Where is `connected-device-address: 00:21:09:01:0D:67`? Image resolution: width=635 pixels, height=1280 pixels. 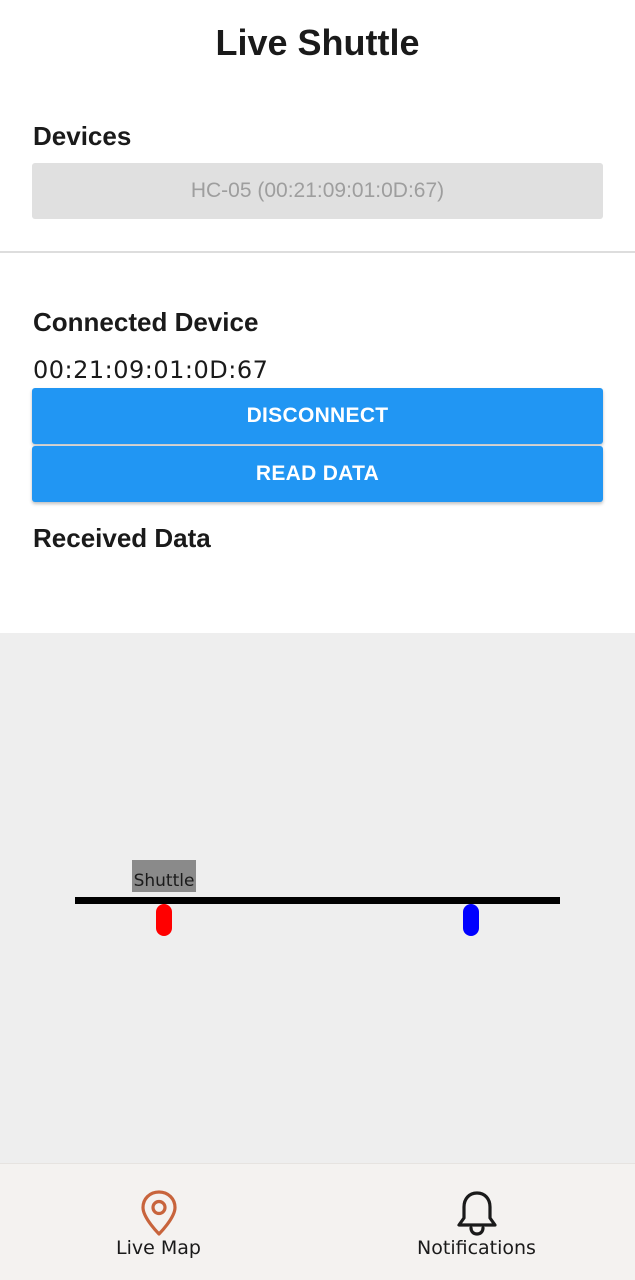
connected-device-address: 00:21:09:01:0D:67 is located at coordinates (151, 370).